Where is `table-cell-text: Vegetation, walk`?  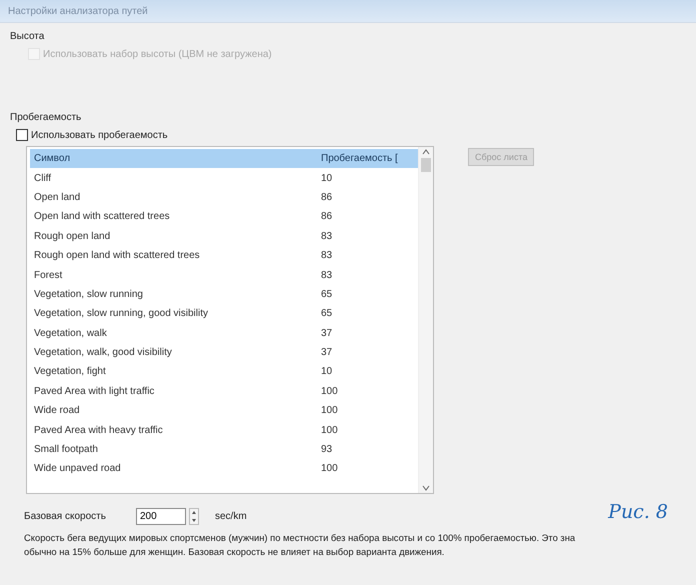
table-cell-text: Vegetation, walk is located at coordinates (70, 333).